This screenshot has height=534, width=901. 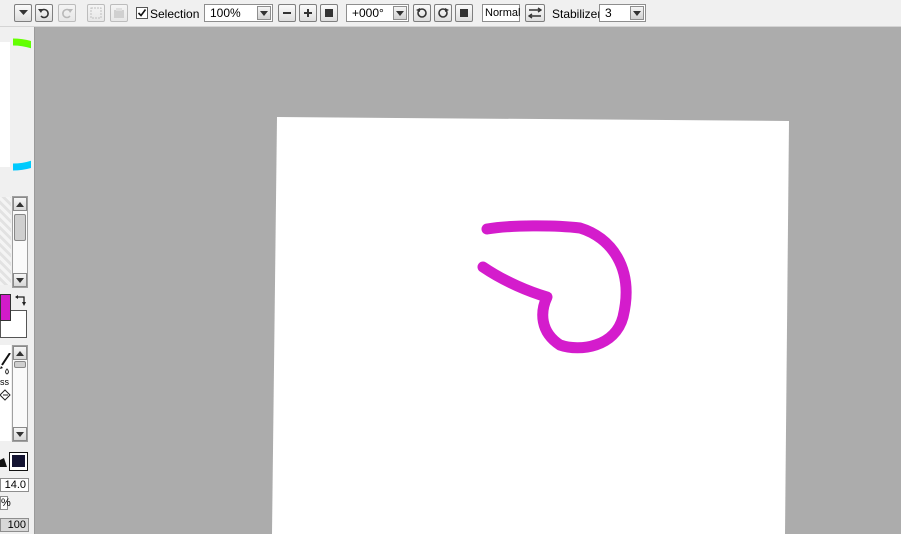 I want to click on brush-shape-square-button, so click(x=18, y=461).